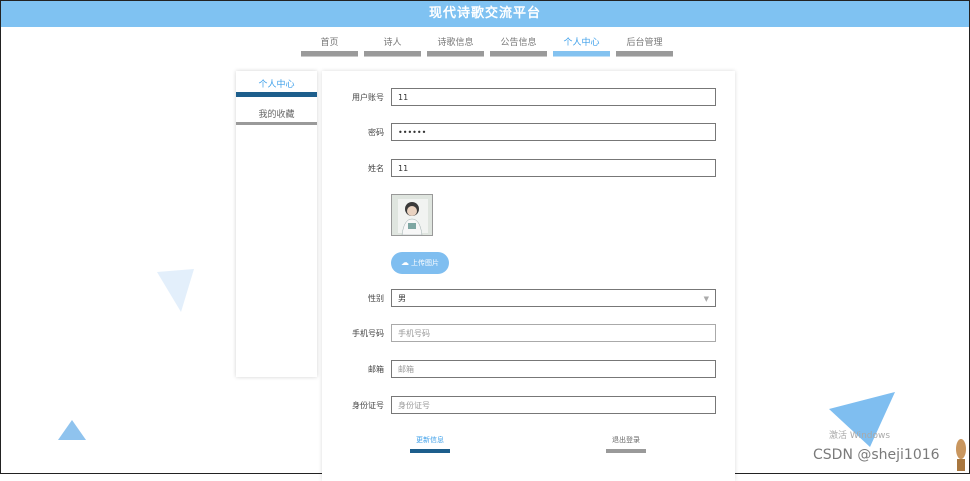 Image resolution: width=970 pixels, height=481 pixels. I want to click on tab-poems: 诗歌信息, so click(455, 47).